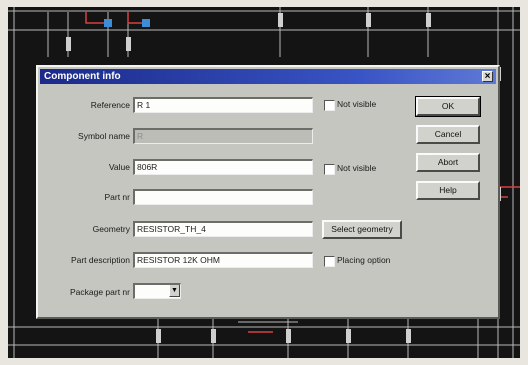 This screenshot has width=528, height=365. What do you see at coordinates (357, 168) in the screenshot?
I see `value-not-visible-label: Not visible` at bounding box center [357, 168].